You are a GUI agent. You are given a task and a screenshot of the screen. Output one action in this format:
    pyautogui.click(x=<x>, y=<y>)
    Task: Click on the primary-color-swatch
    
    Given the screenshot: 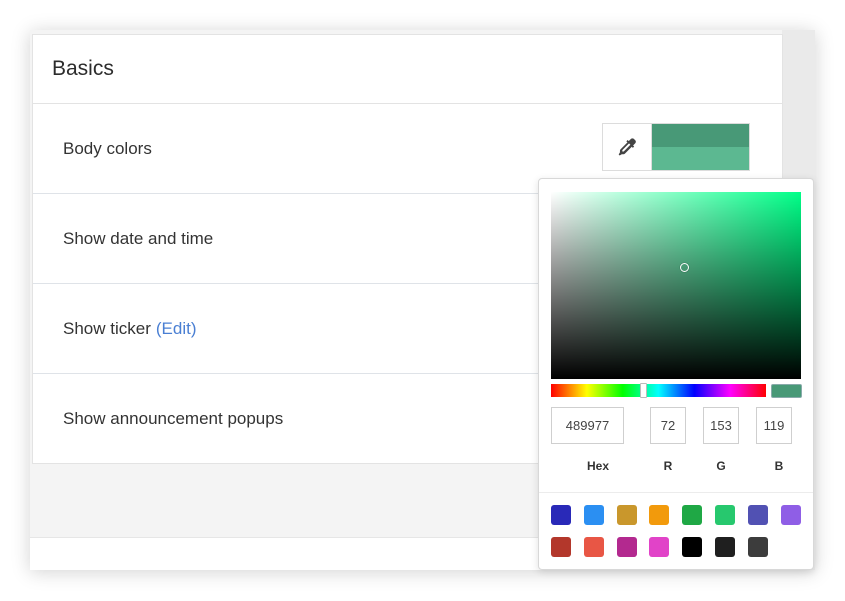 What is the action you would take?
    pyautogui.click(x=700, y=135)
    